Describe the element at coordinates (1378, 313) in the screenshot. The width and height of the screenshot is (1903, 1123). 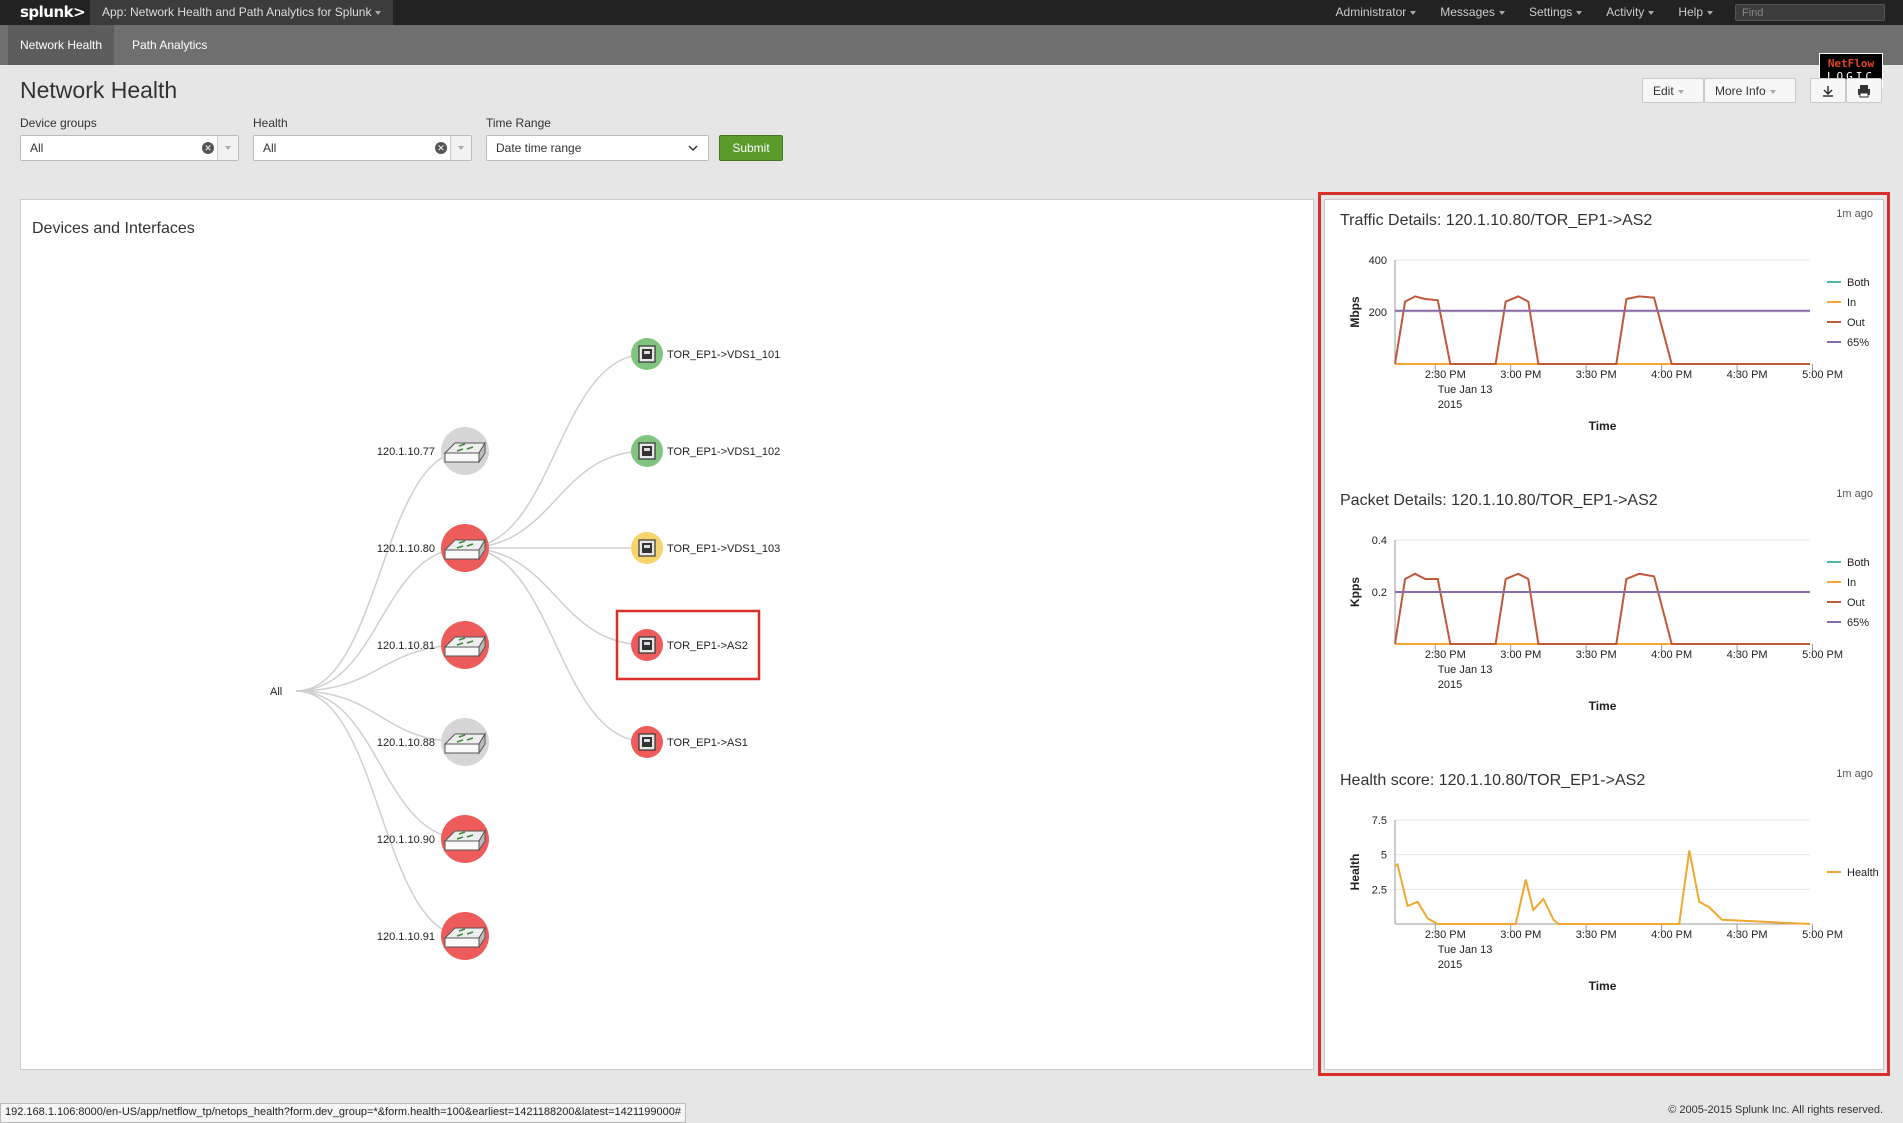
I see `y-tick-label: 200` at that location.